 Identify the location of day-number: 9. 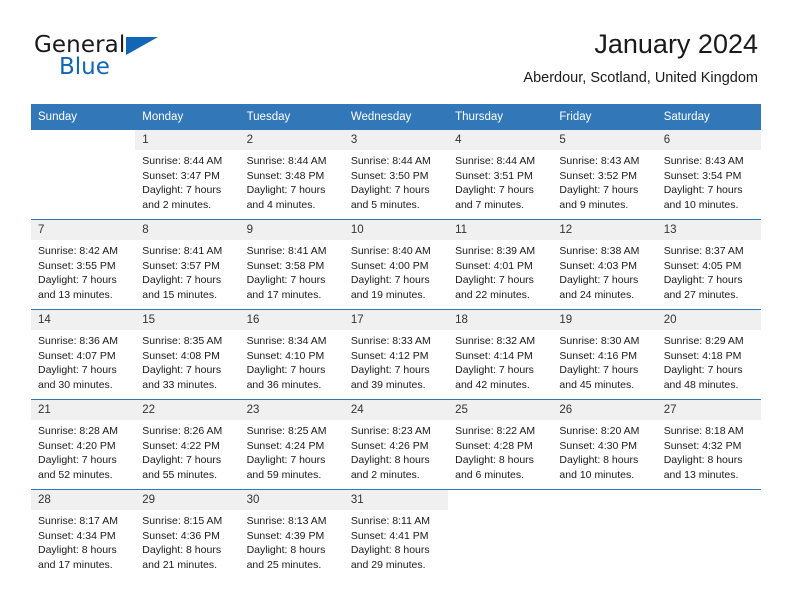
(291, 230).